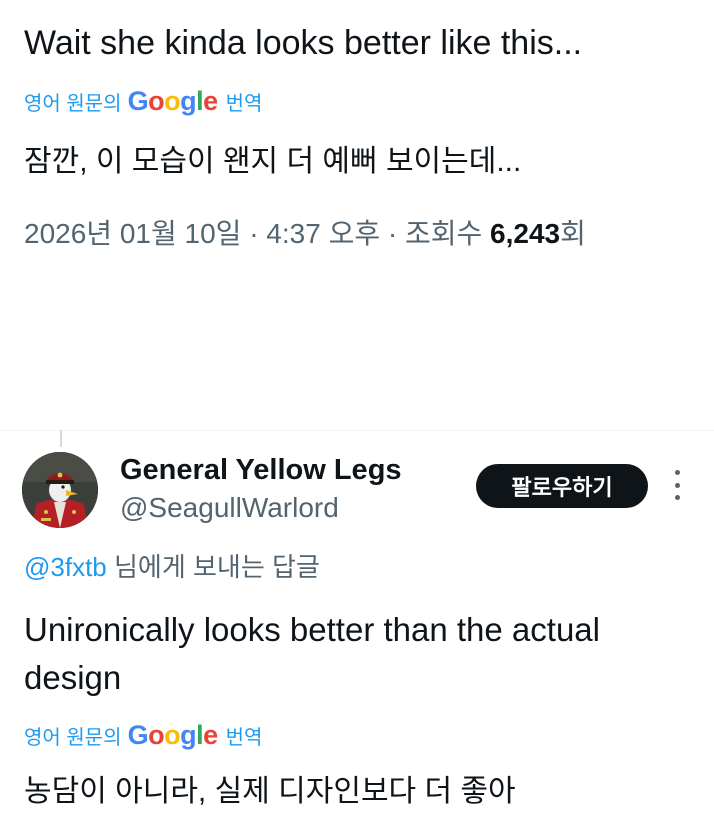 Image resolution: width=714 pixels, height=816 pixels. I want to click on reply-translate-link: 영어 원문의 Google 번역, so click(143, 735).